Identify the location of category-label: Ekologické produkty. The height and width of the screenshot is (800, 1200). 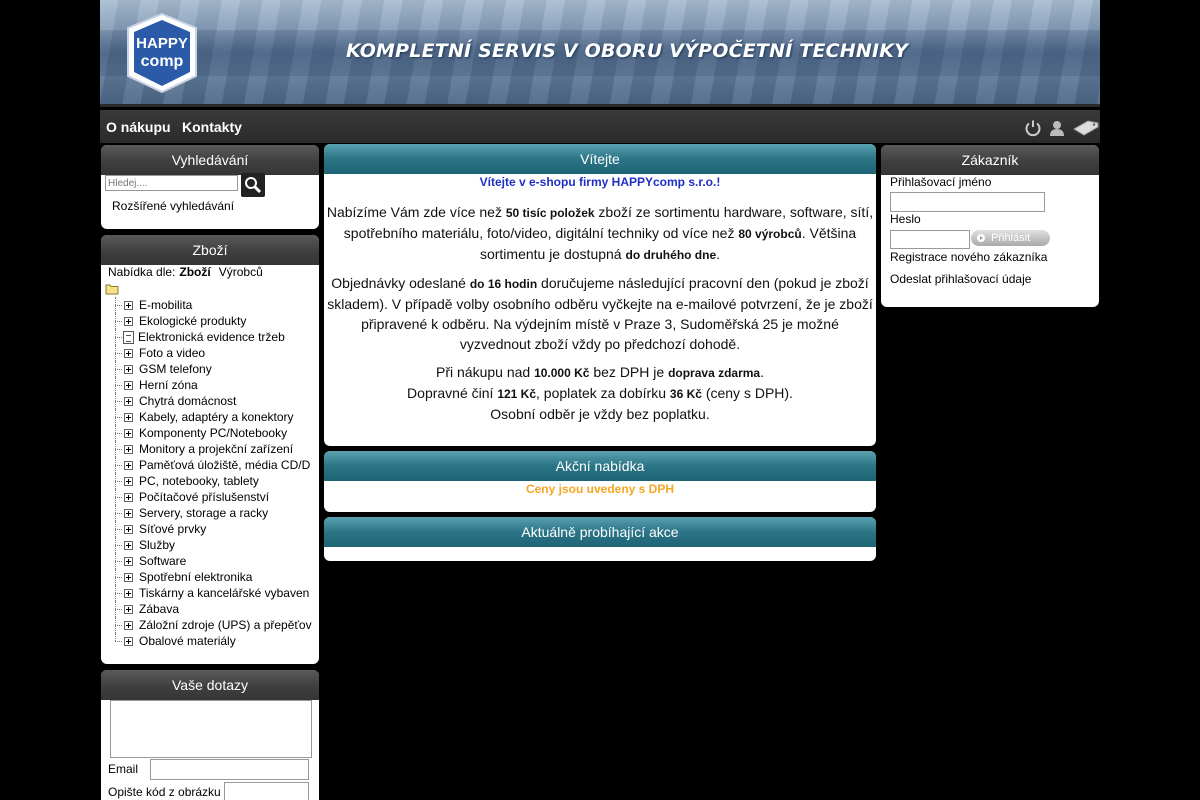
(193, 321).